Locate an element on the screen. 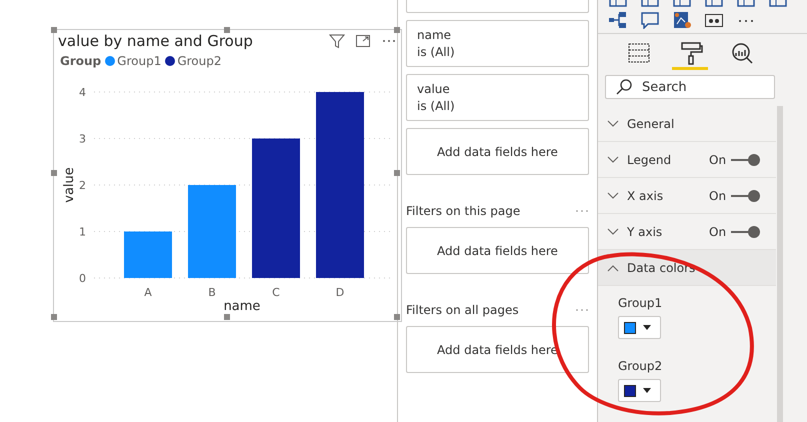 This screenshot has width=807, height=422. x-axis-title: name is located at coordinates (242, 306).